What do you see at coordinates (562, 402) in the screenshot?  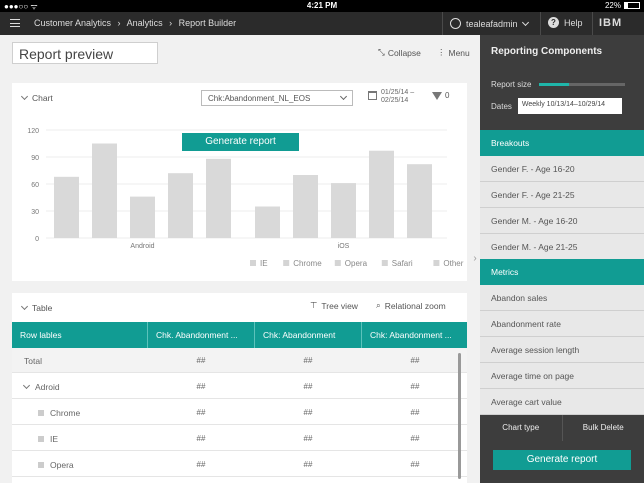 I see `metric-item: Average cart value` at bounding box center [562, 402].